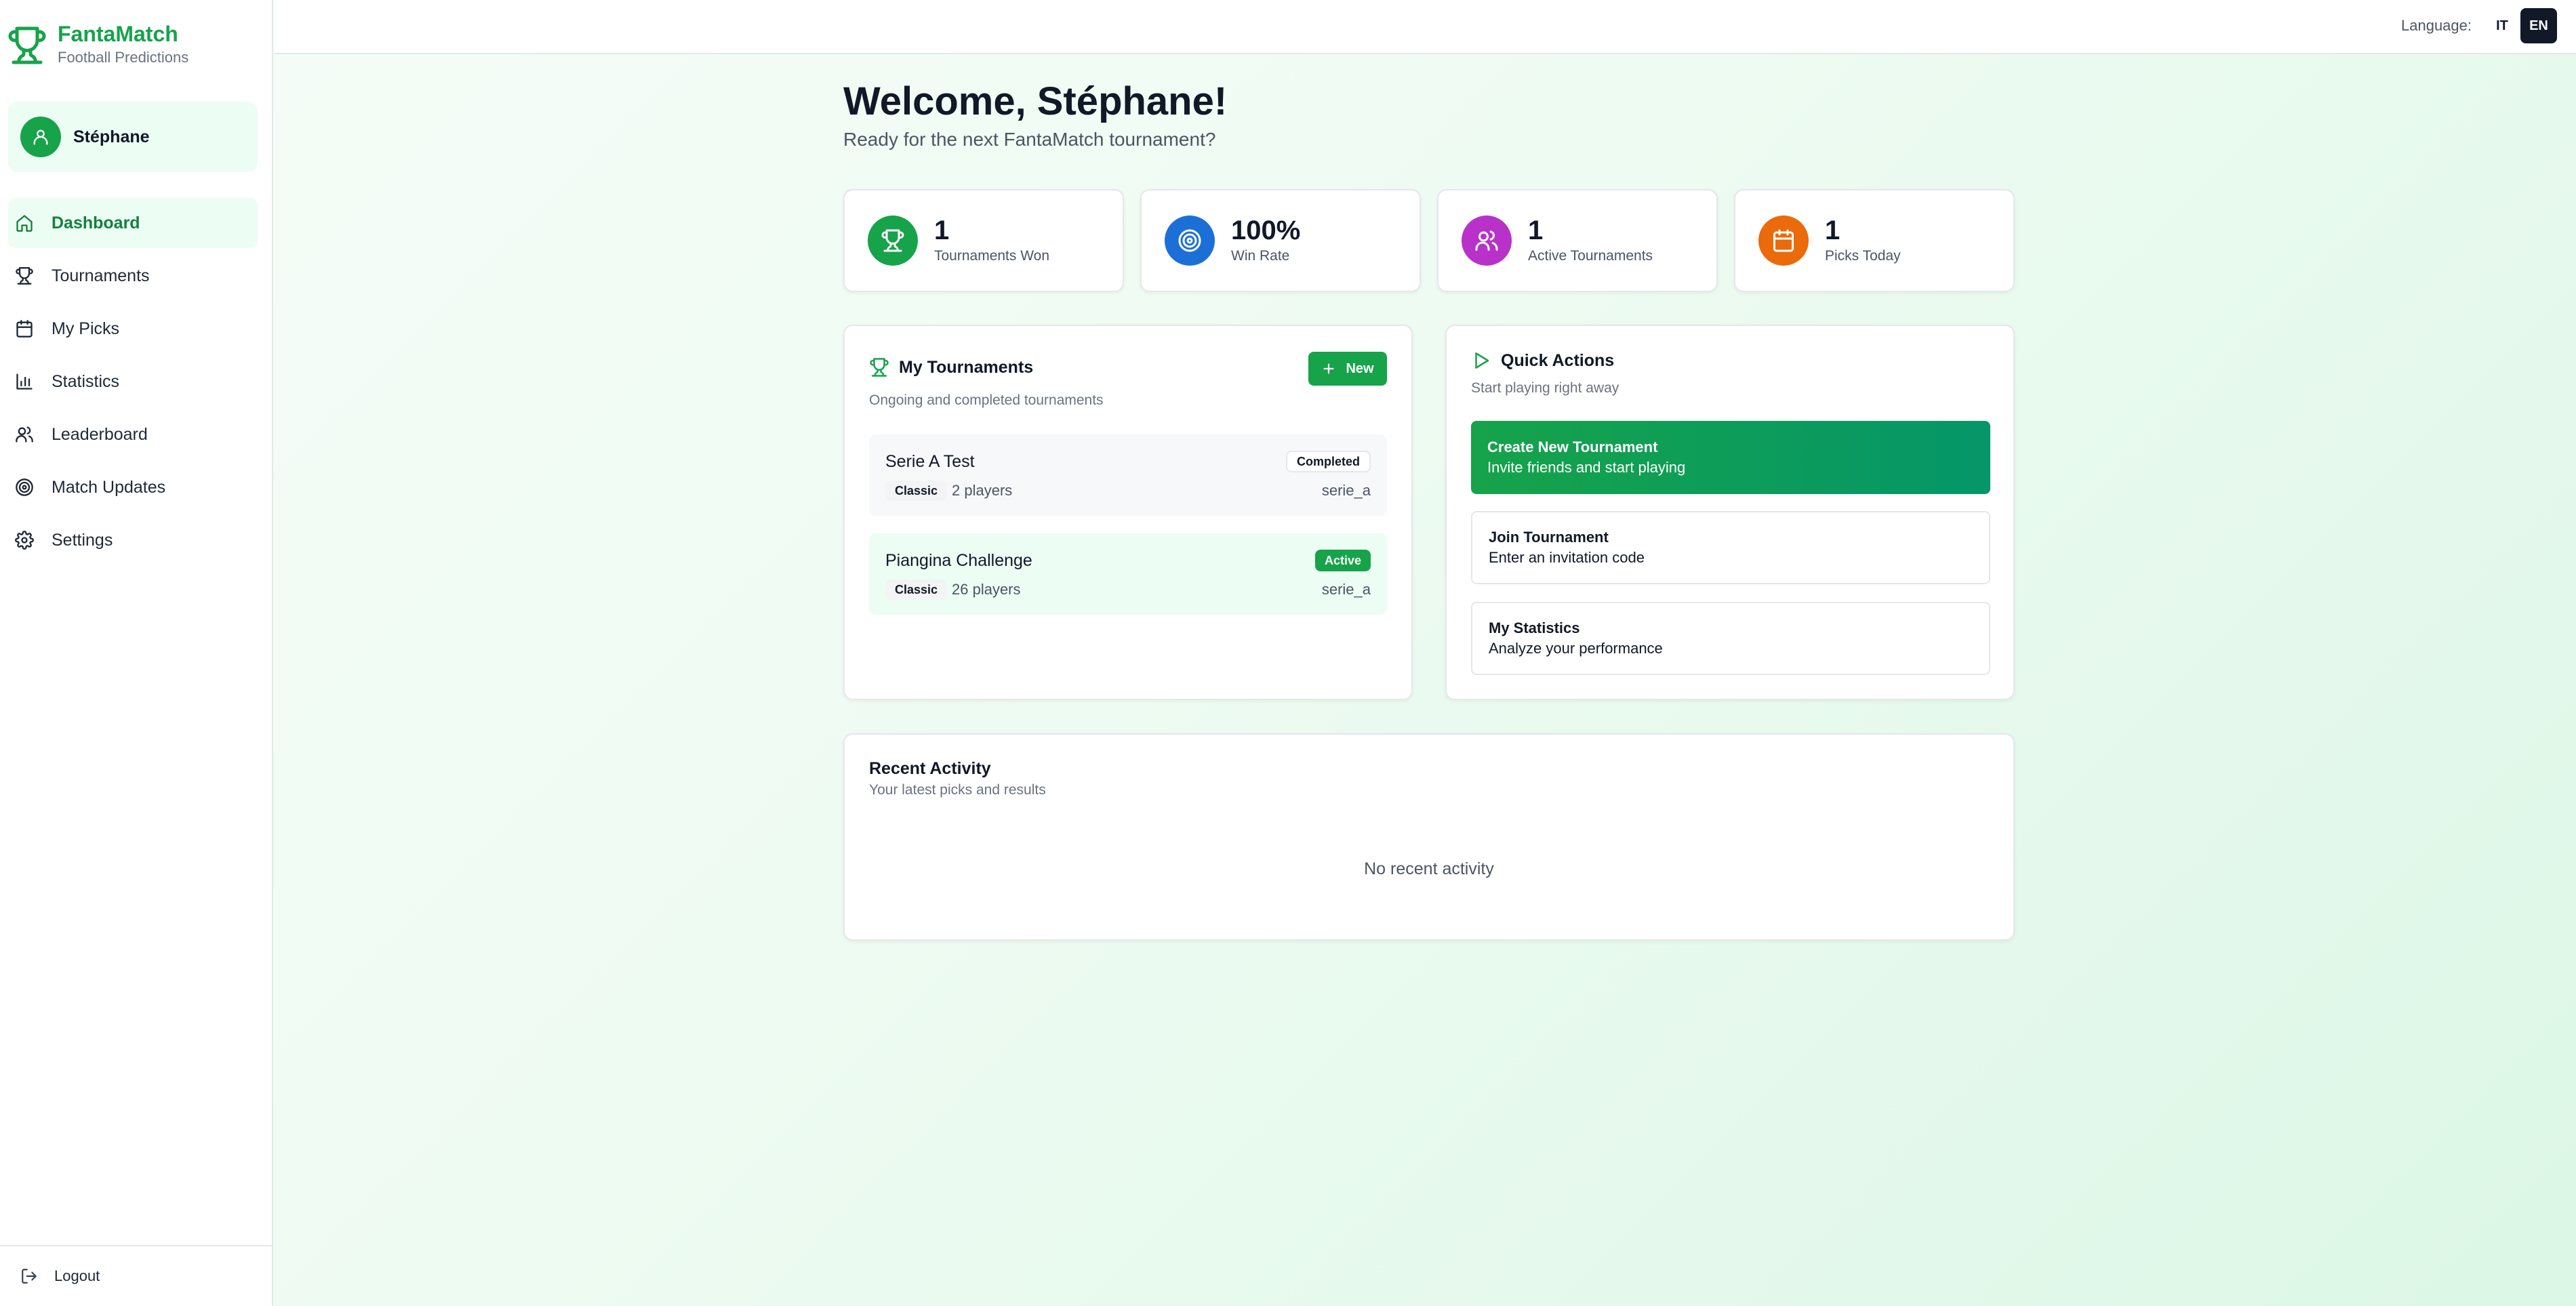 This screenshot has width=2576, height=1306. What do you see at coordinates (29, 1276) in the screenshot?
I see `logout-icon` at bounding box center [29, 1276].